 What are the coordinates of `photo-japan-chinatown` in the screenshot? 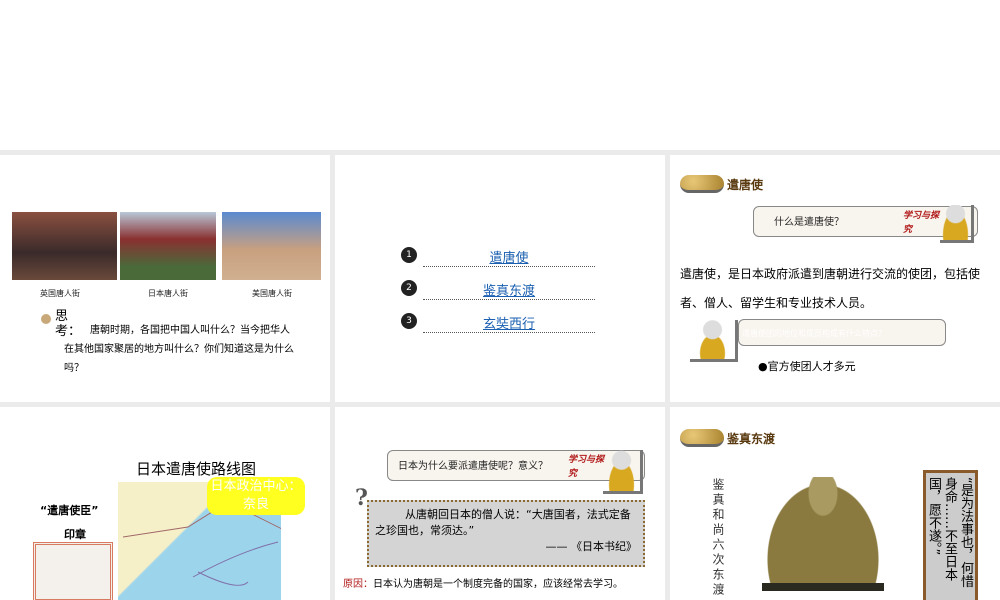 It's located at (168, 246).